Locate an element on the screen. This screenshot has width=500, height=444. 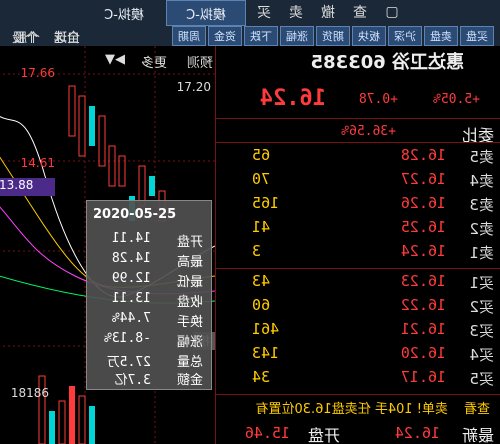
crosshair-price-label: 13.88 is located at coordinates (27, 187).